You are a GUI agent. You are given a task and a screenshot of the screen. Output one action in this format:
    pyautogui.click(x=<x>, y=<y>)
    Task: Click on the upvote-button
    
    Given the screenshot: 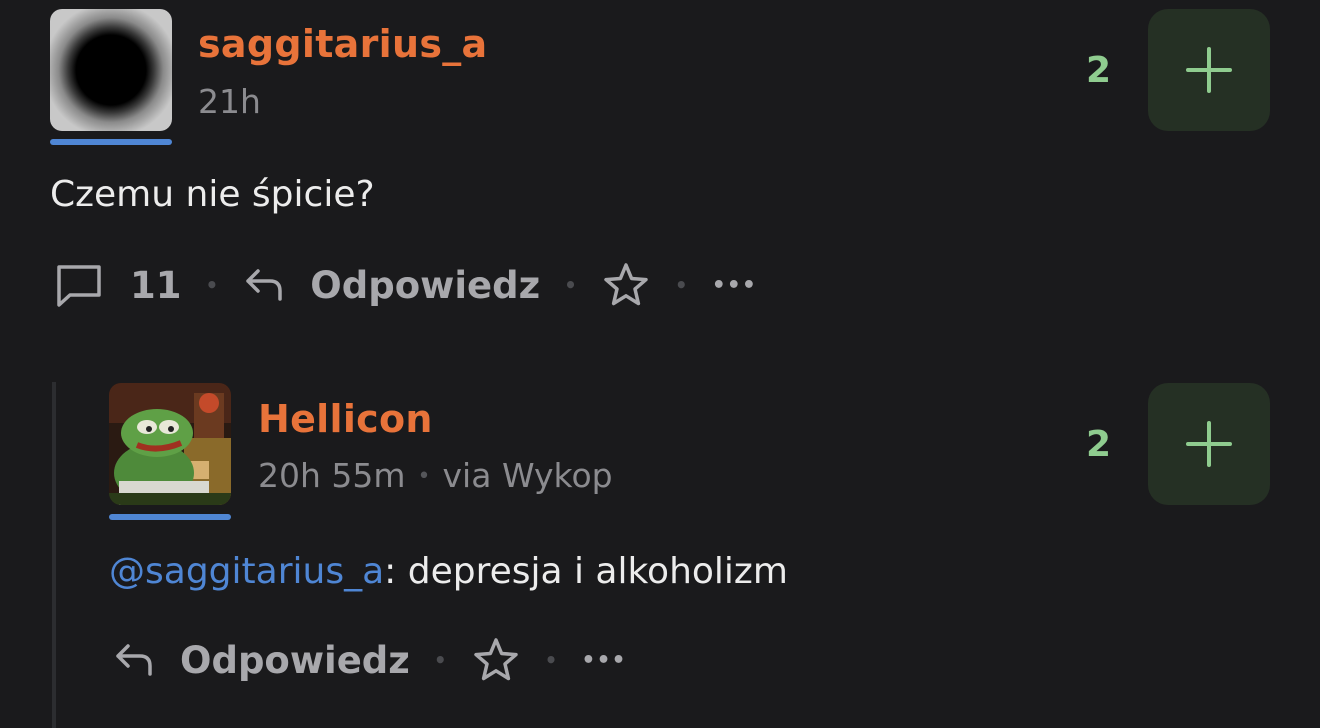 What is the action you would take?
    pyautogui.click(x=1209, y=70)
    